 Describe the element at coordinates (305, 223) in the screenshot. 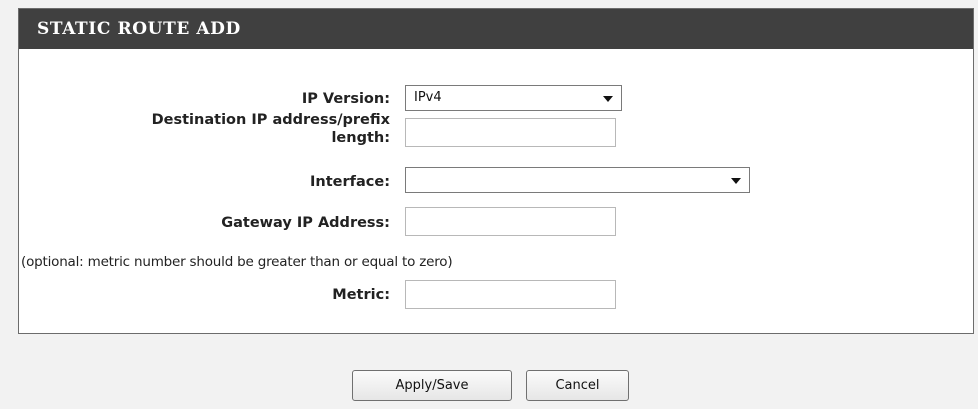

I see `gateway-label: Gateway IP Address:` at that location.